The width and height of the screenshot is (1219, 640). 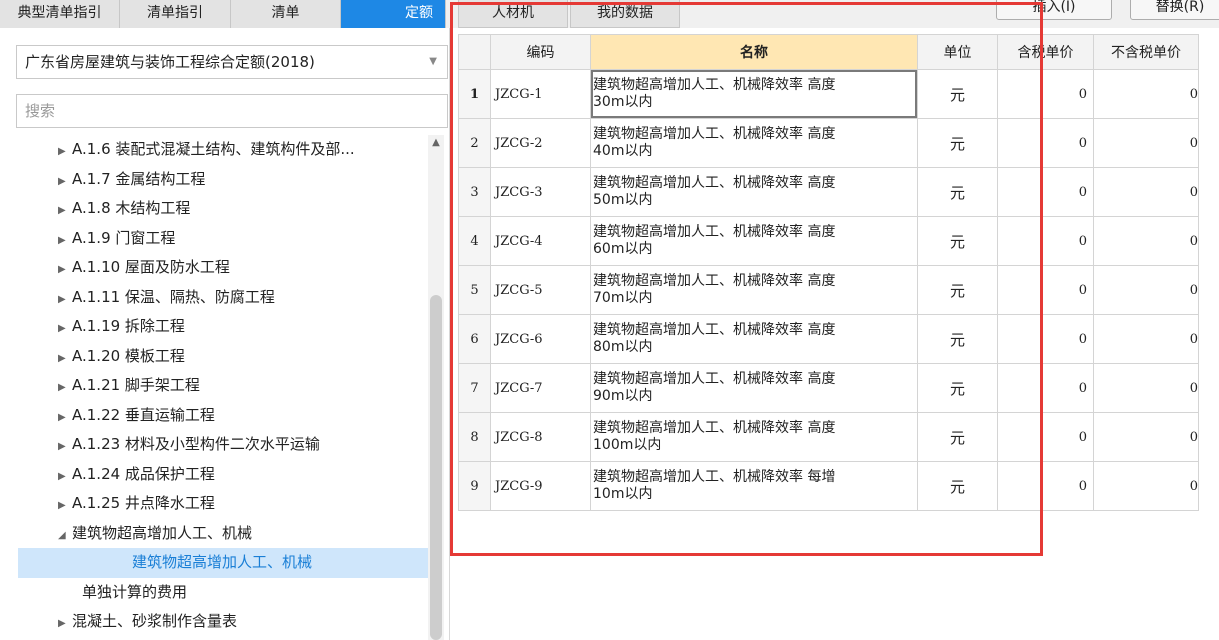 What do you see at coordinates (232, 111) in the screenshot?
I see `search-input: 搜索` at bounding box center [232, 111].